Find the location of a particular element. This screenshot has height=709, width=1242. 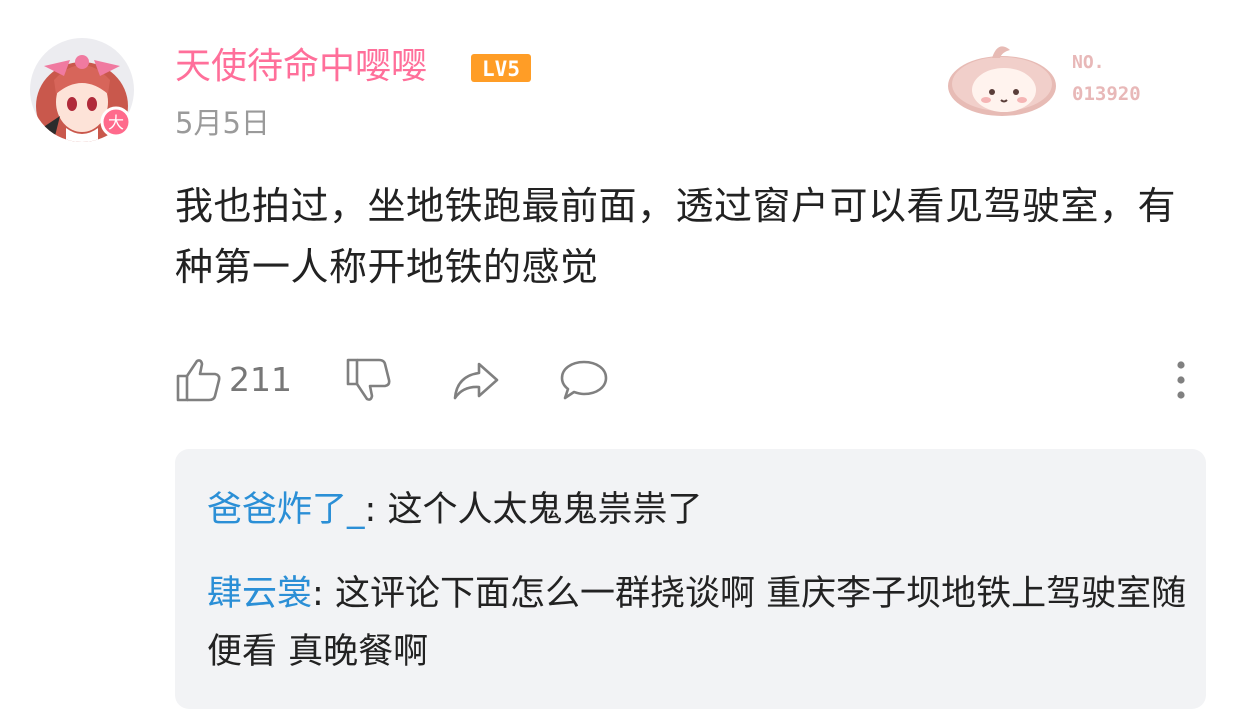

mascot-icon is located at coordinates (1002, 81).